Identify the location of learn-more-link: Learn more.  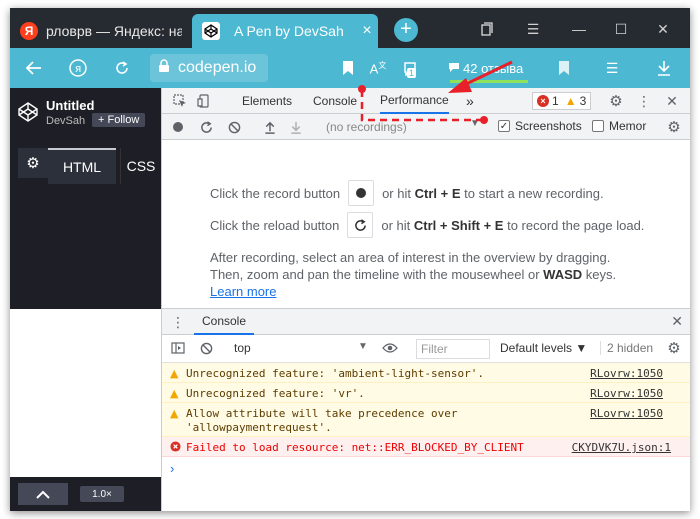
(243, 291).